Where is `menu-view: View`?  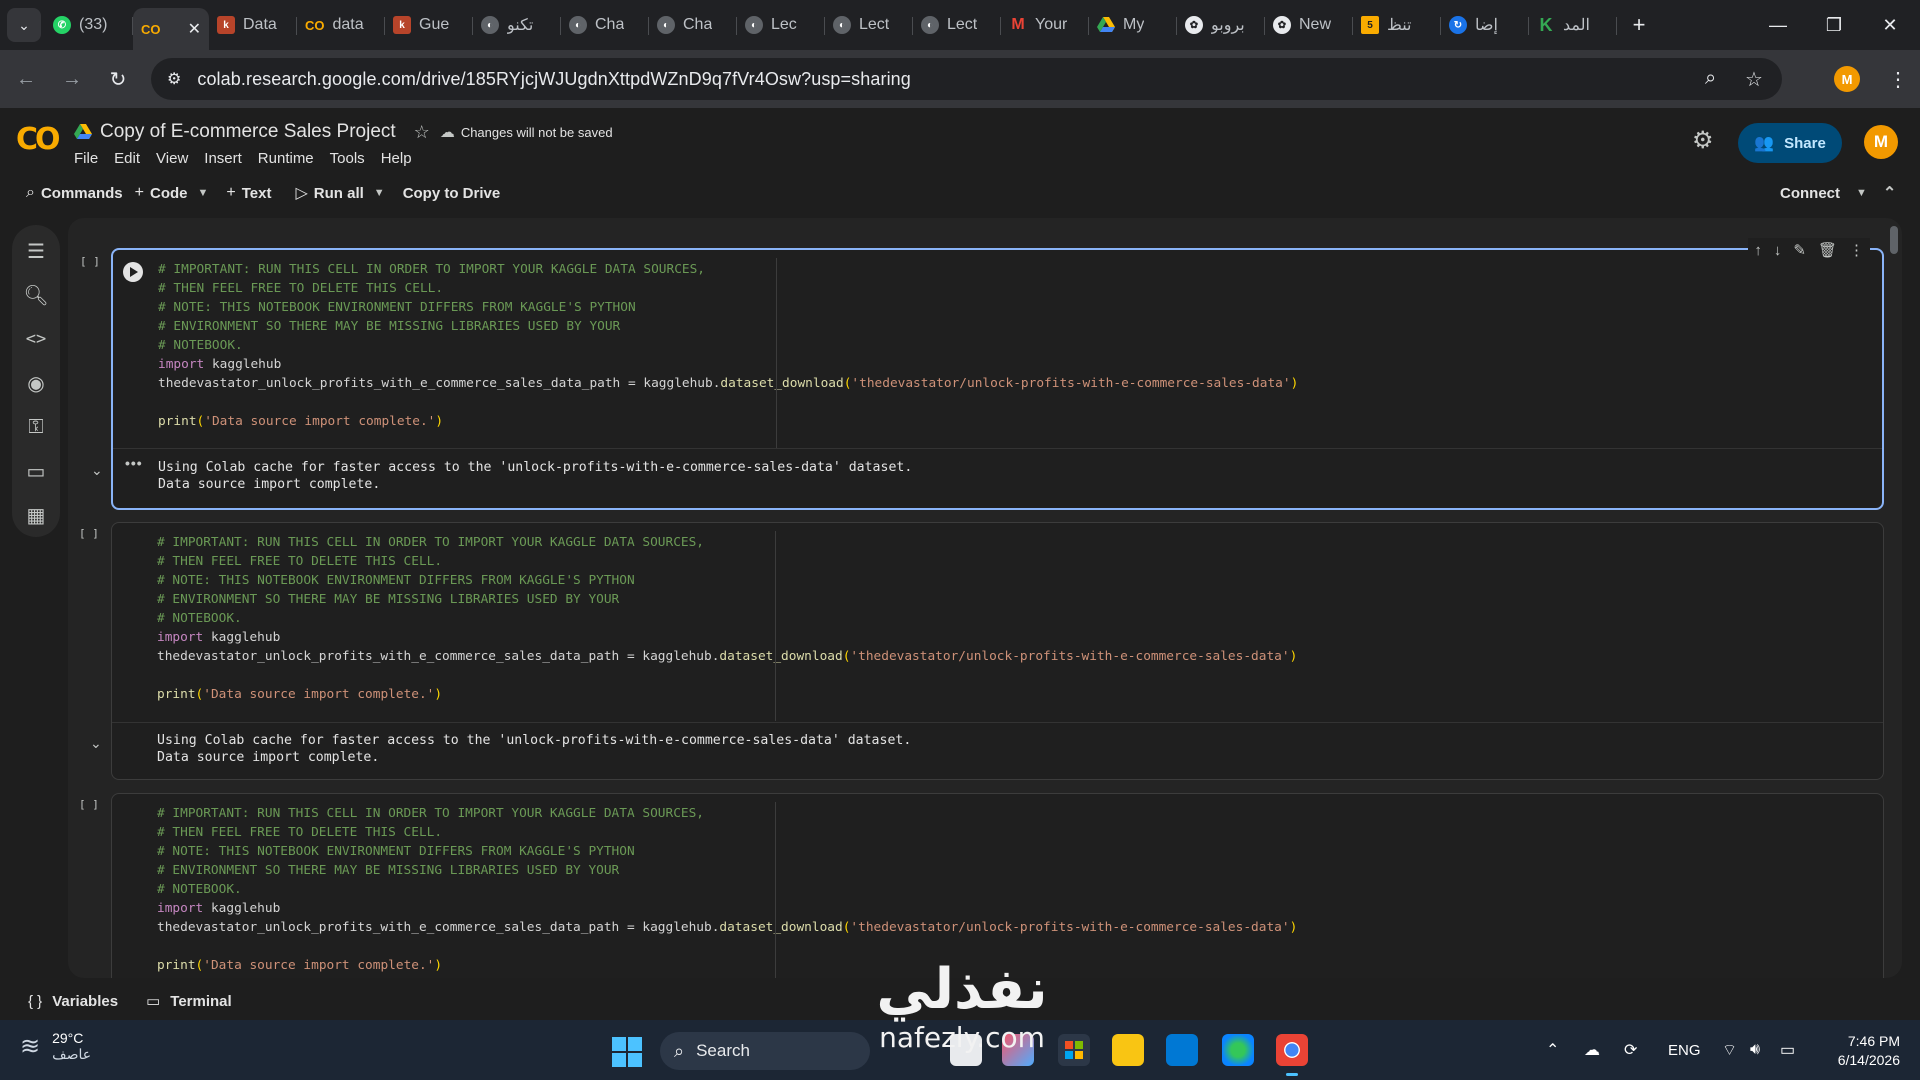 menu-view: View is located at coordinates (172, 158).